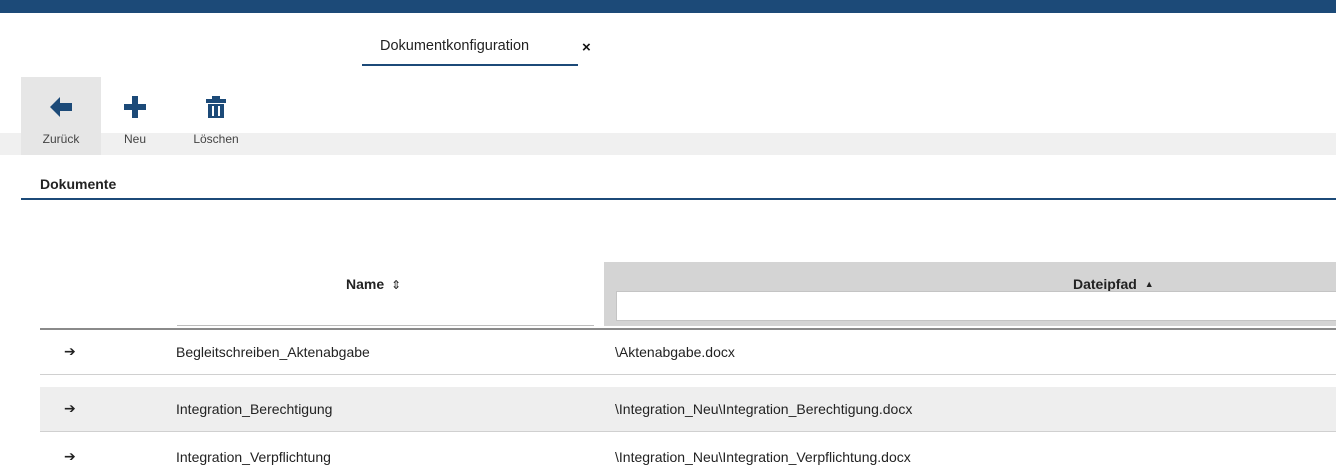 This screenshot has height=472, width=1336. What do you see at coordinates (976, 306) in the screenshot?
I see `path-filter-input` at bounding box center [976, 306].